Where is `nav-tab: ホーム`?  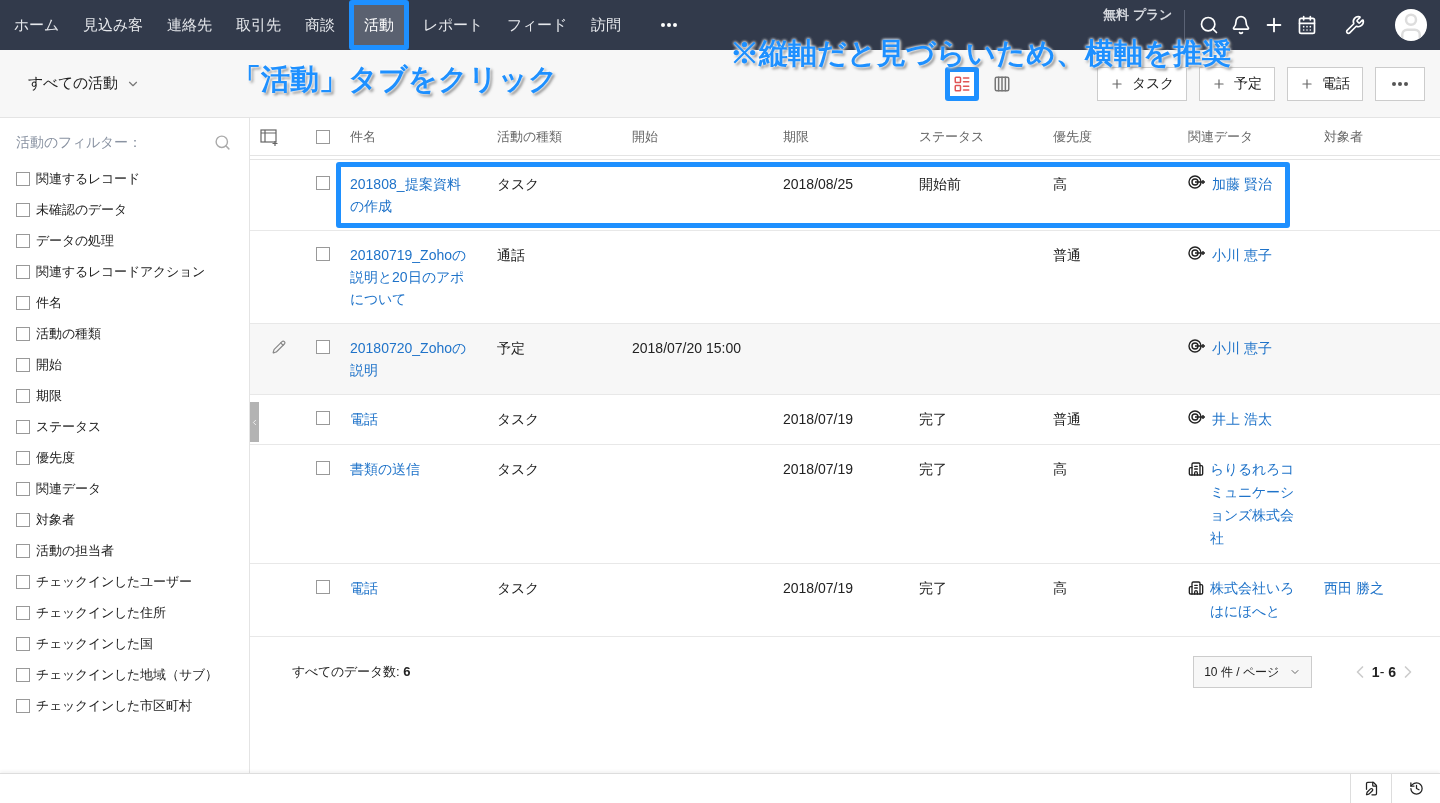 nav-tab: ホーム is located at coordinates (36, 25).